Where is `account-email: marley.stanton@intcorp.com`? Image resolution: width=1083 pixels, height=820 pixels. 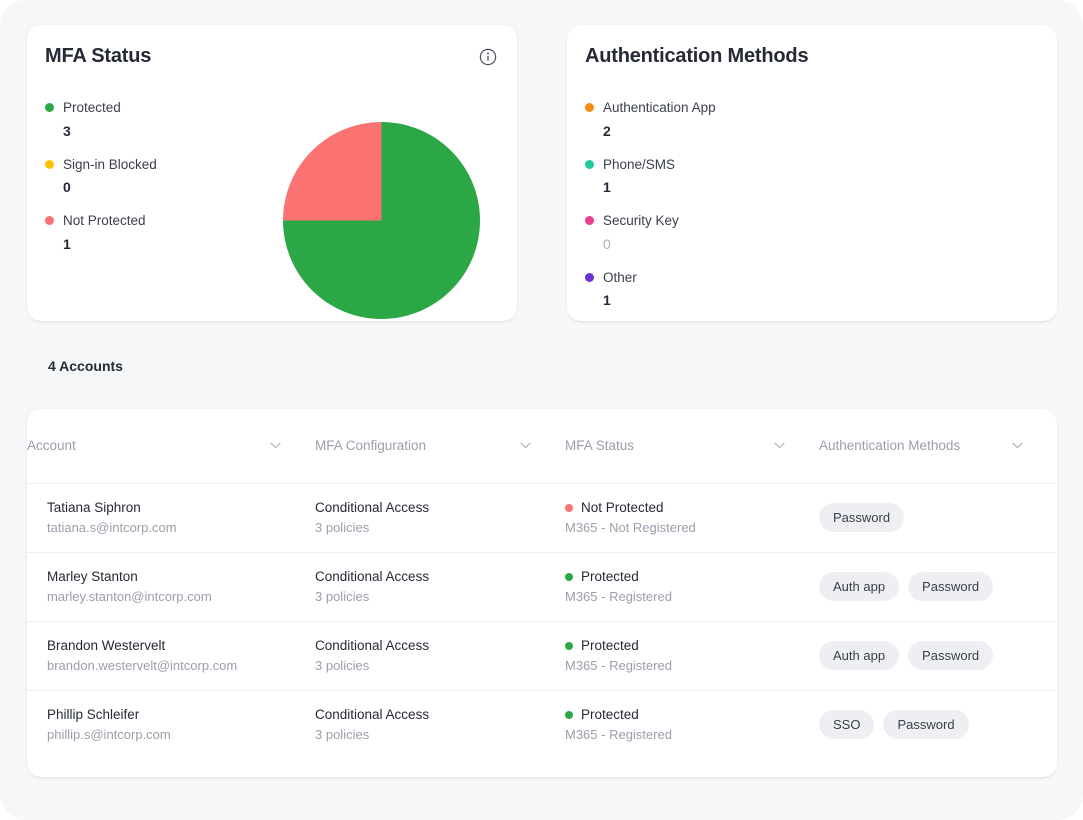 account-email: marley.stanton@intcorp.com is located at coordinates (129, 596).